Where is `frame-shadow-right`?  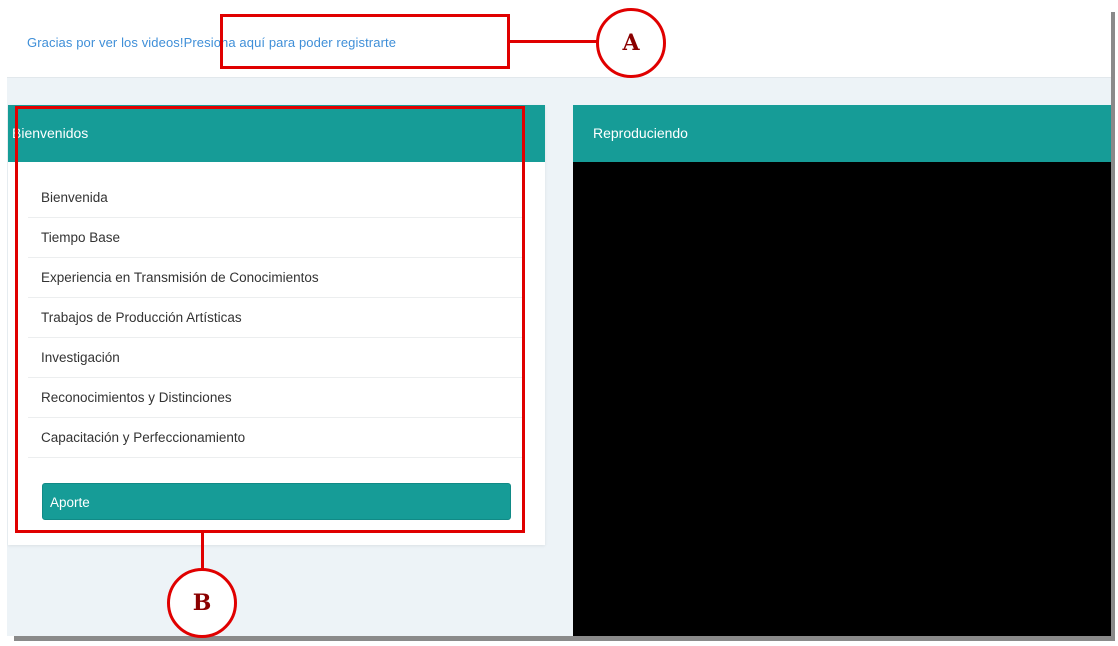 frame-shadow-right is located at coordinates (1113, 325).